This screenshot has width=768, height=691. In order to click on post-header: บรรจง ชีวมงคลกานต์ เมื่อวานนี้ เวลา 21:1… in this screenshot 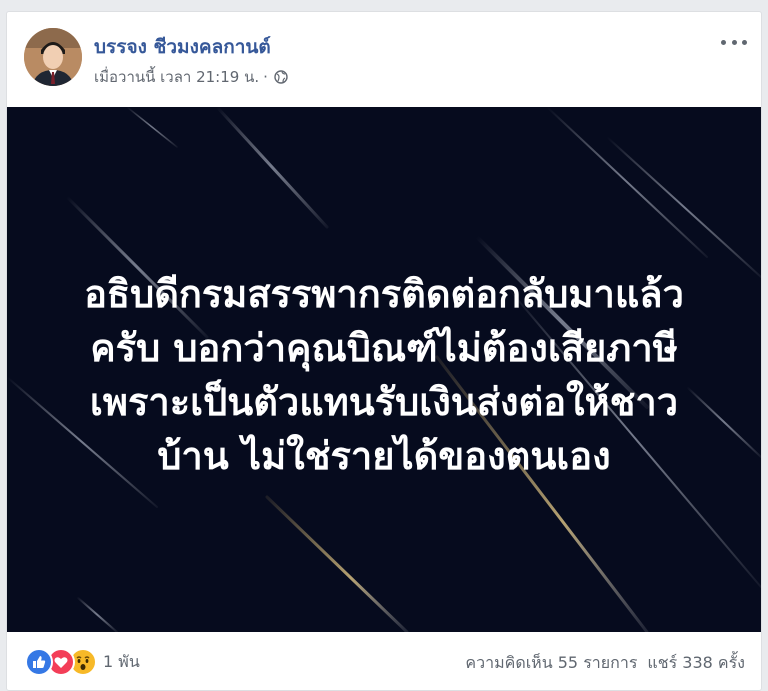, I will do `click(384, 59)`.